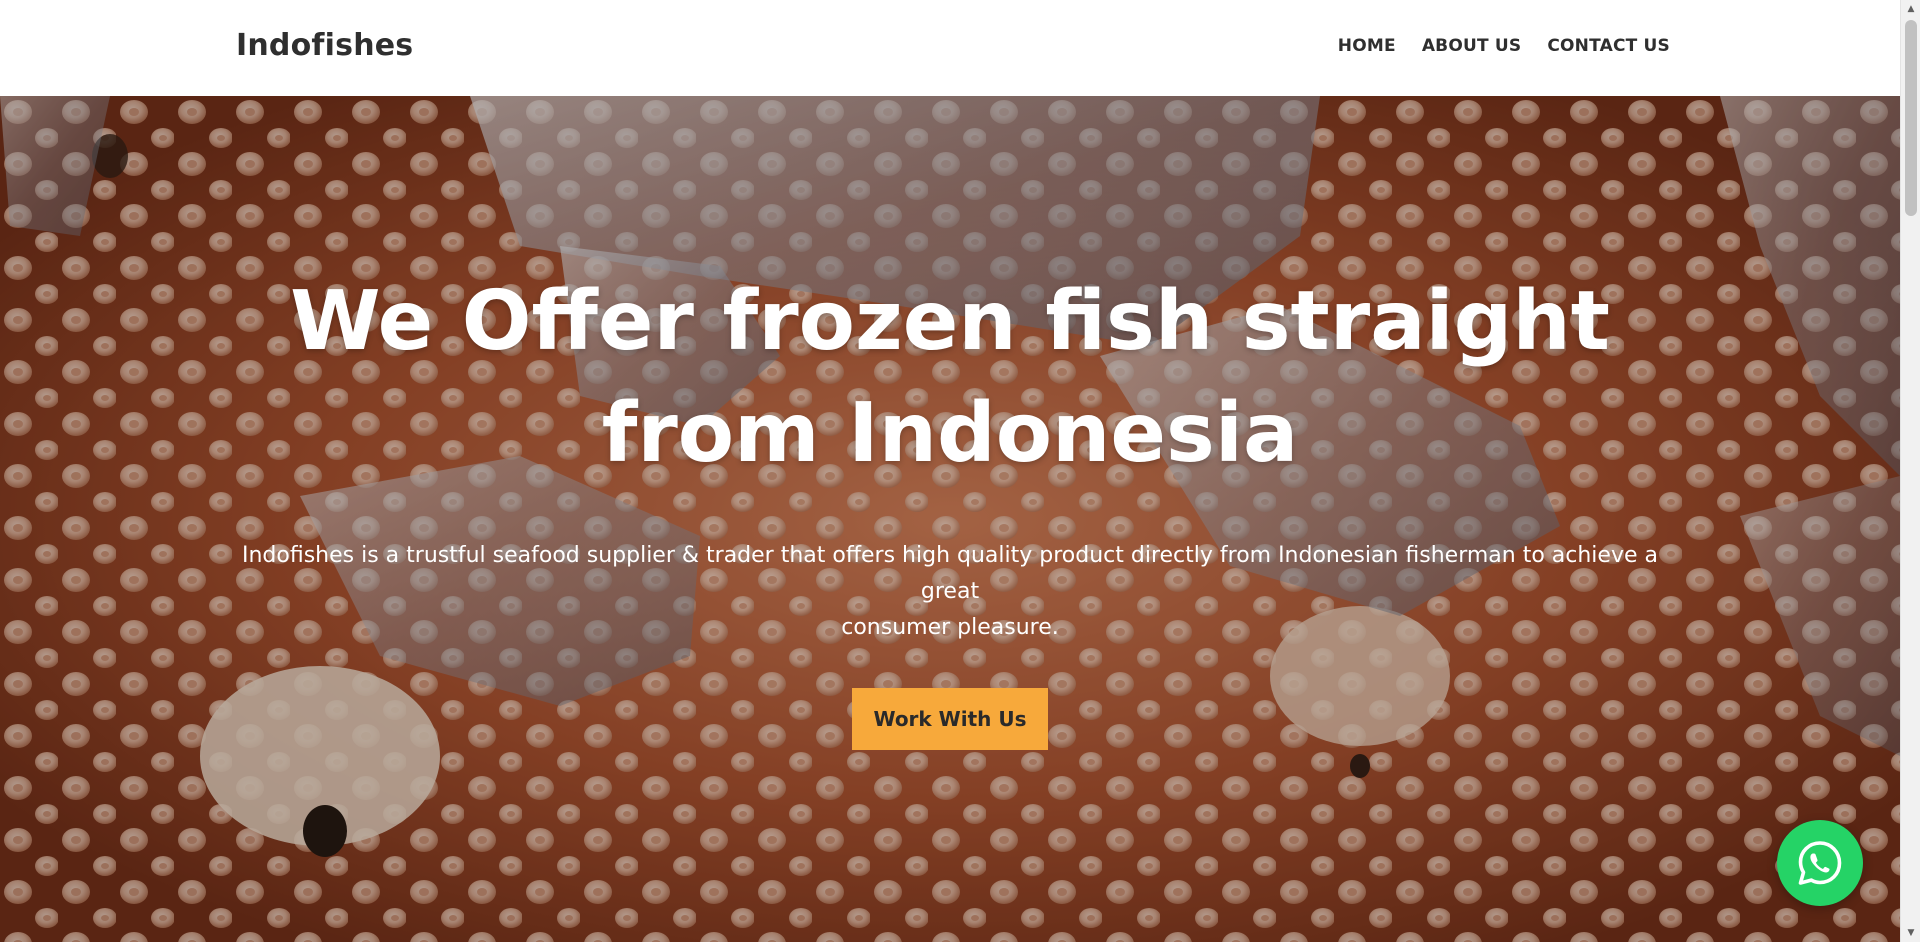 This screenshot has height=942, width=1920. I want to click on scroll-up-arrow-icon: ▲, so click(1910, 9).